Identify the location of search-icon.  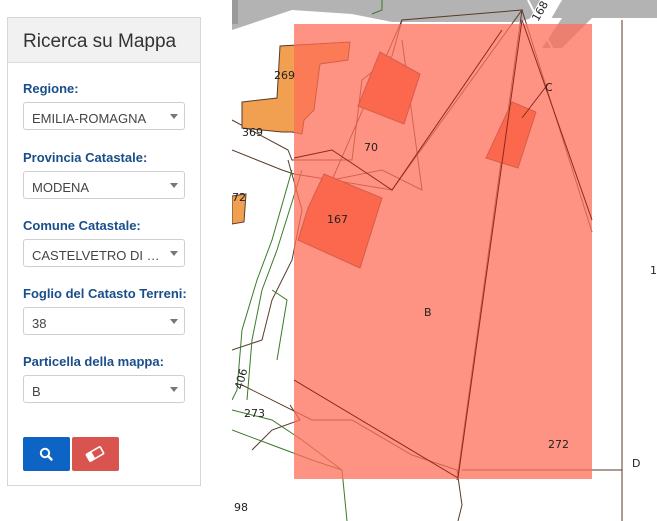
(46, 454).